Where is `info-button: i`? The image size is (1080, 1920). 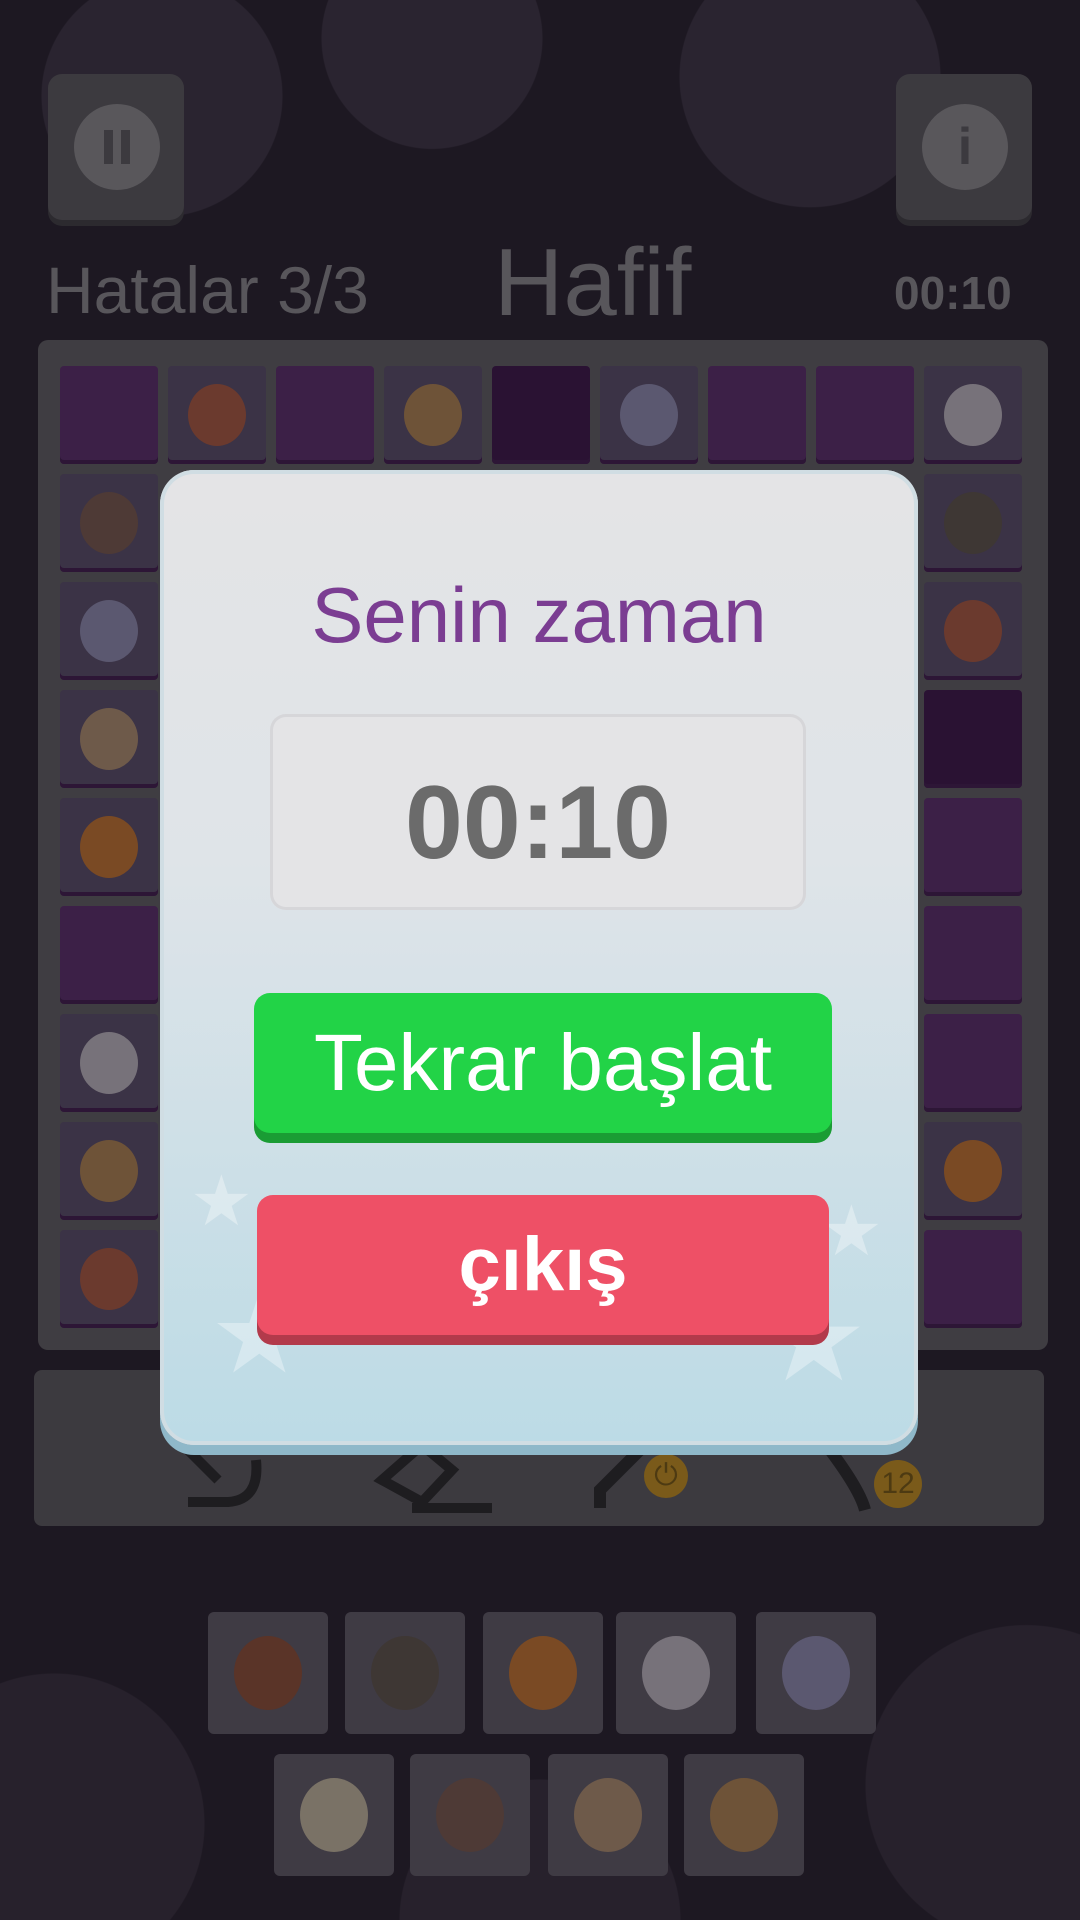 info-button: i is located at coordinates (964, 147).